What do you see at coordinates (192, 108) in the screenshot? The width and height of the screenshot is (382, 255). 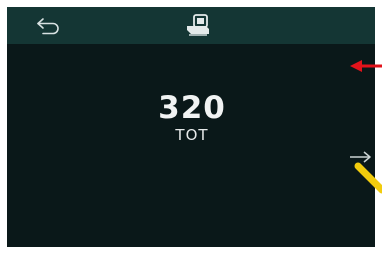 I see `counter-value: 320` at bounding box center [192, 108].